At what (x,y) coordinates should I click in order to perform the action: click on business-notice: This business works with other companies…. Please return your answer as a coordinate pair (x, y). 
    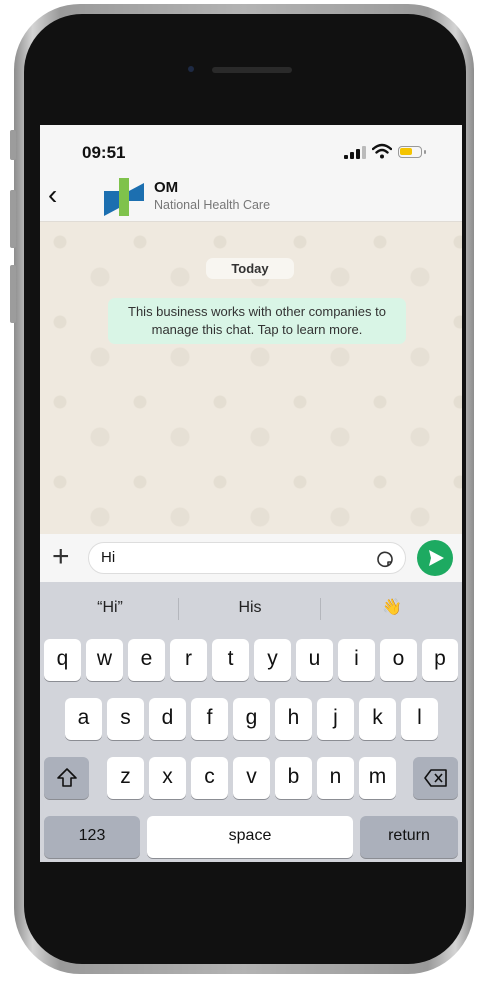
    Looking at the image, I should click on (257, 321).